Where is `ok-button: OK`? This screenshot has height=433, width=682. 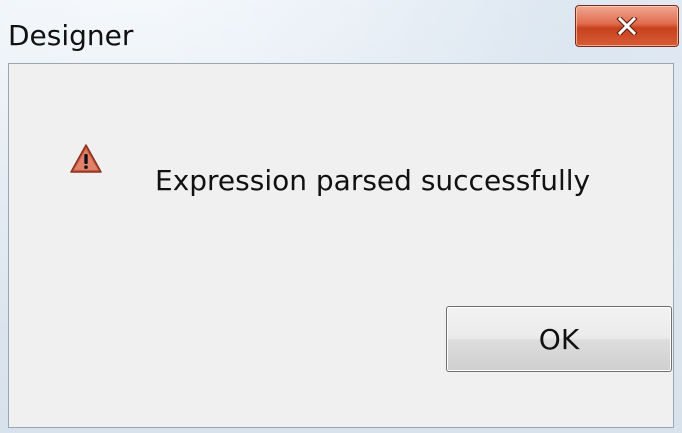 ok-button: OK is located at coordinates (559, 339).